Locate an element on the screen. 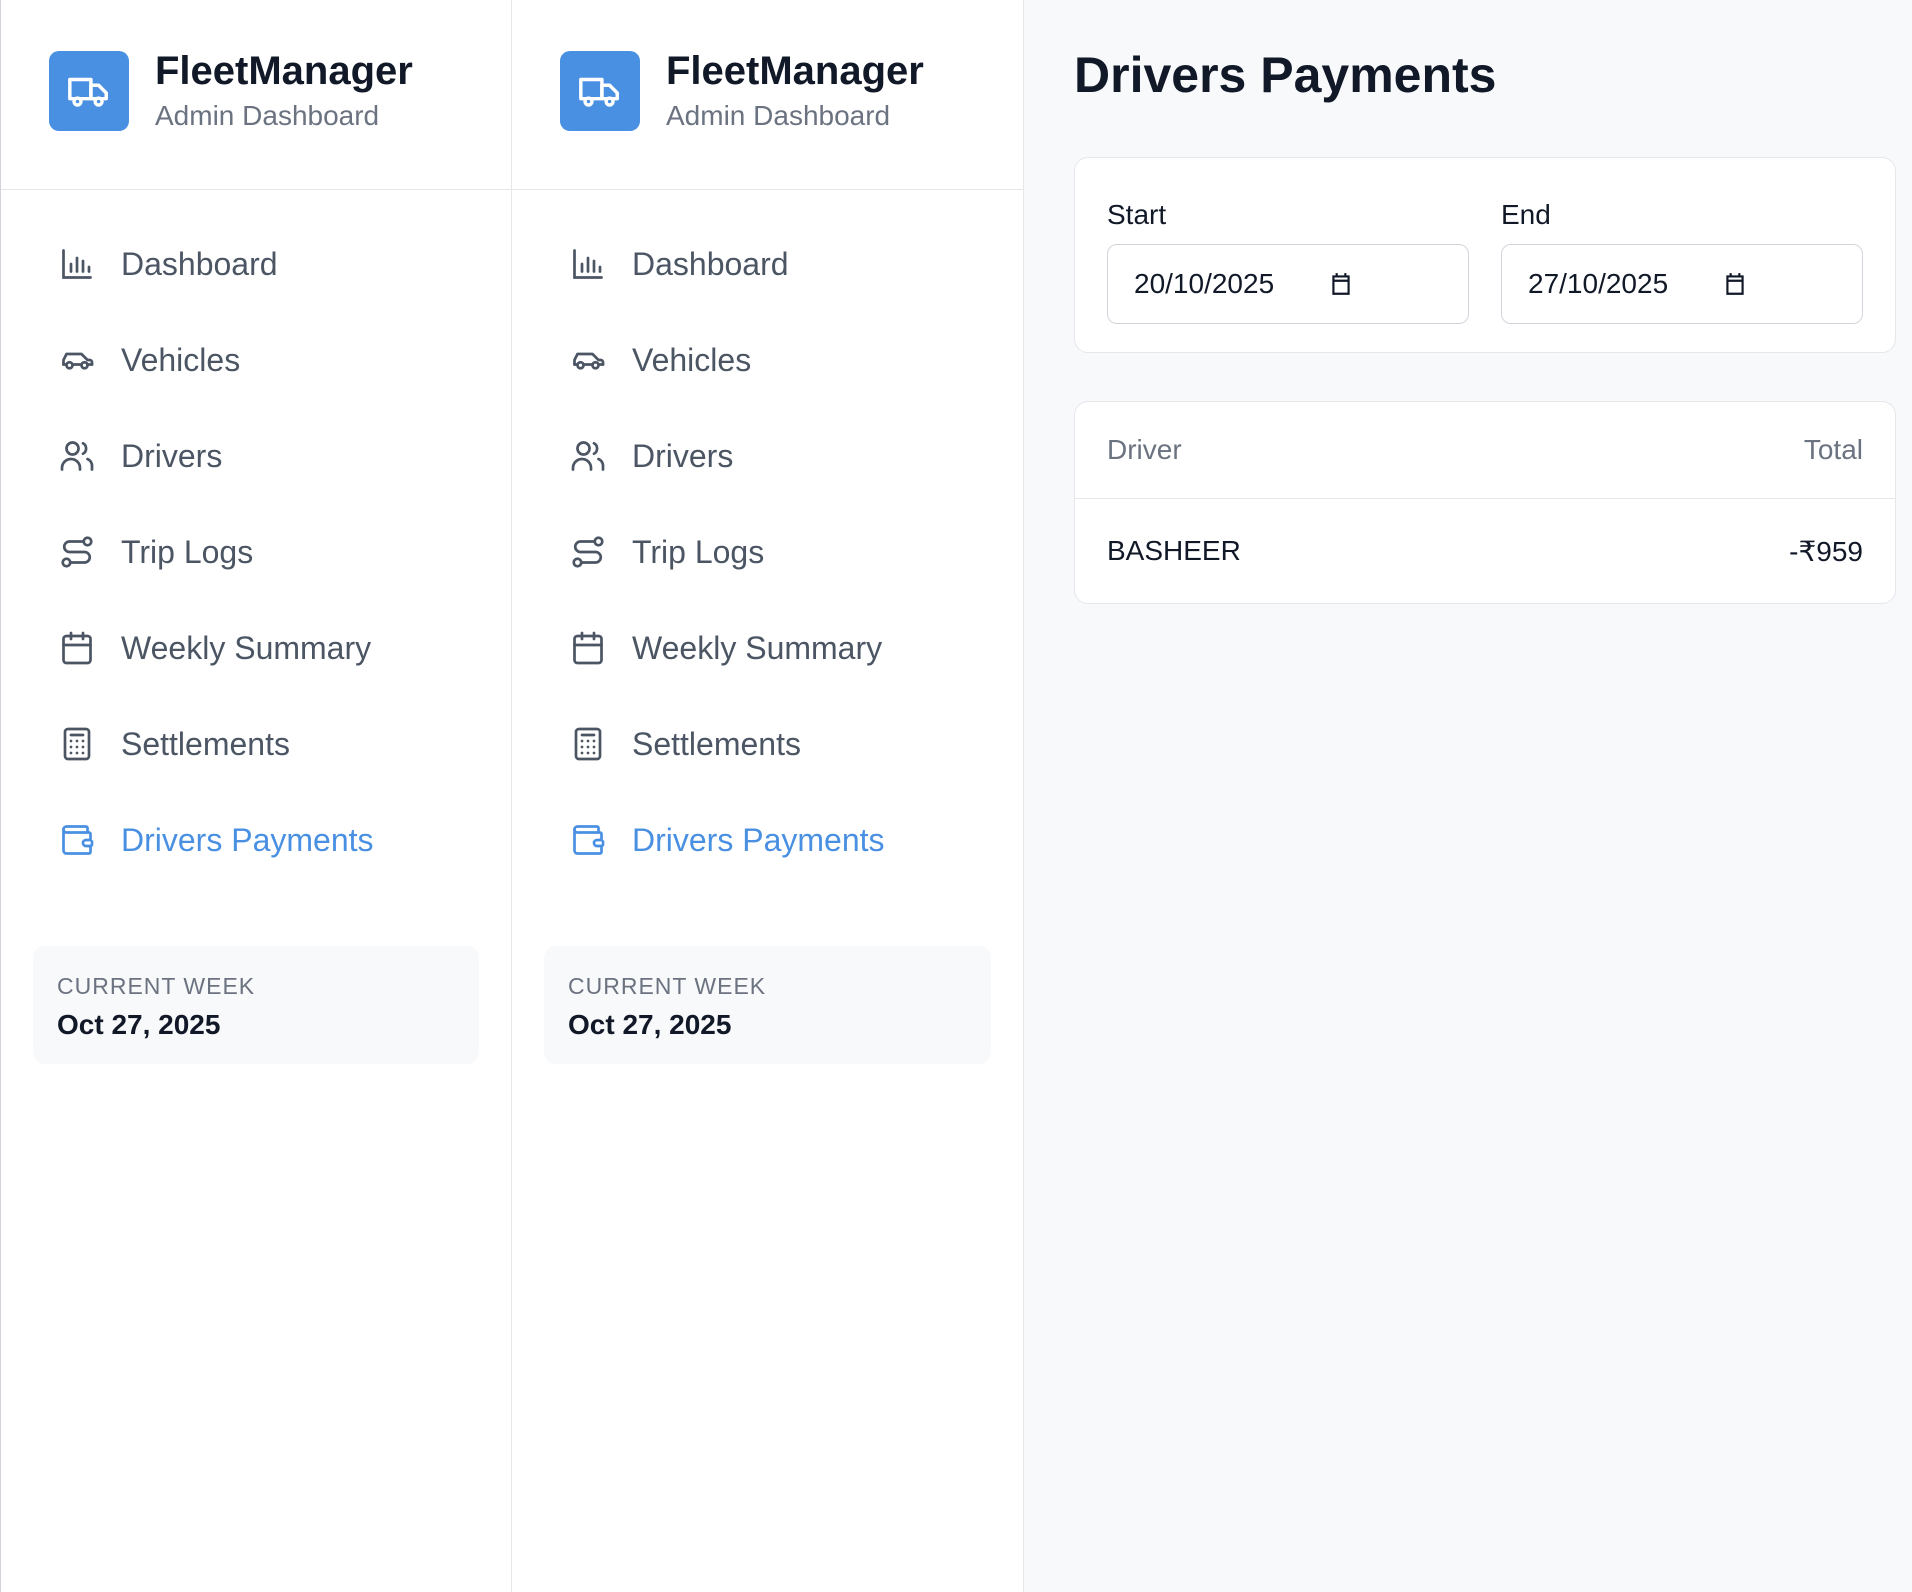  payments-table: Driver Total BASHEER -₹959 is located at coordinates (1485, 502).